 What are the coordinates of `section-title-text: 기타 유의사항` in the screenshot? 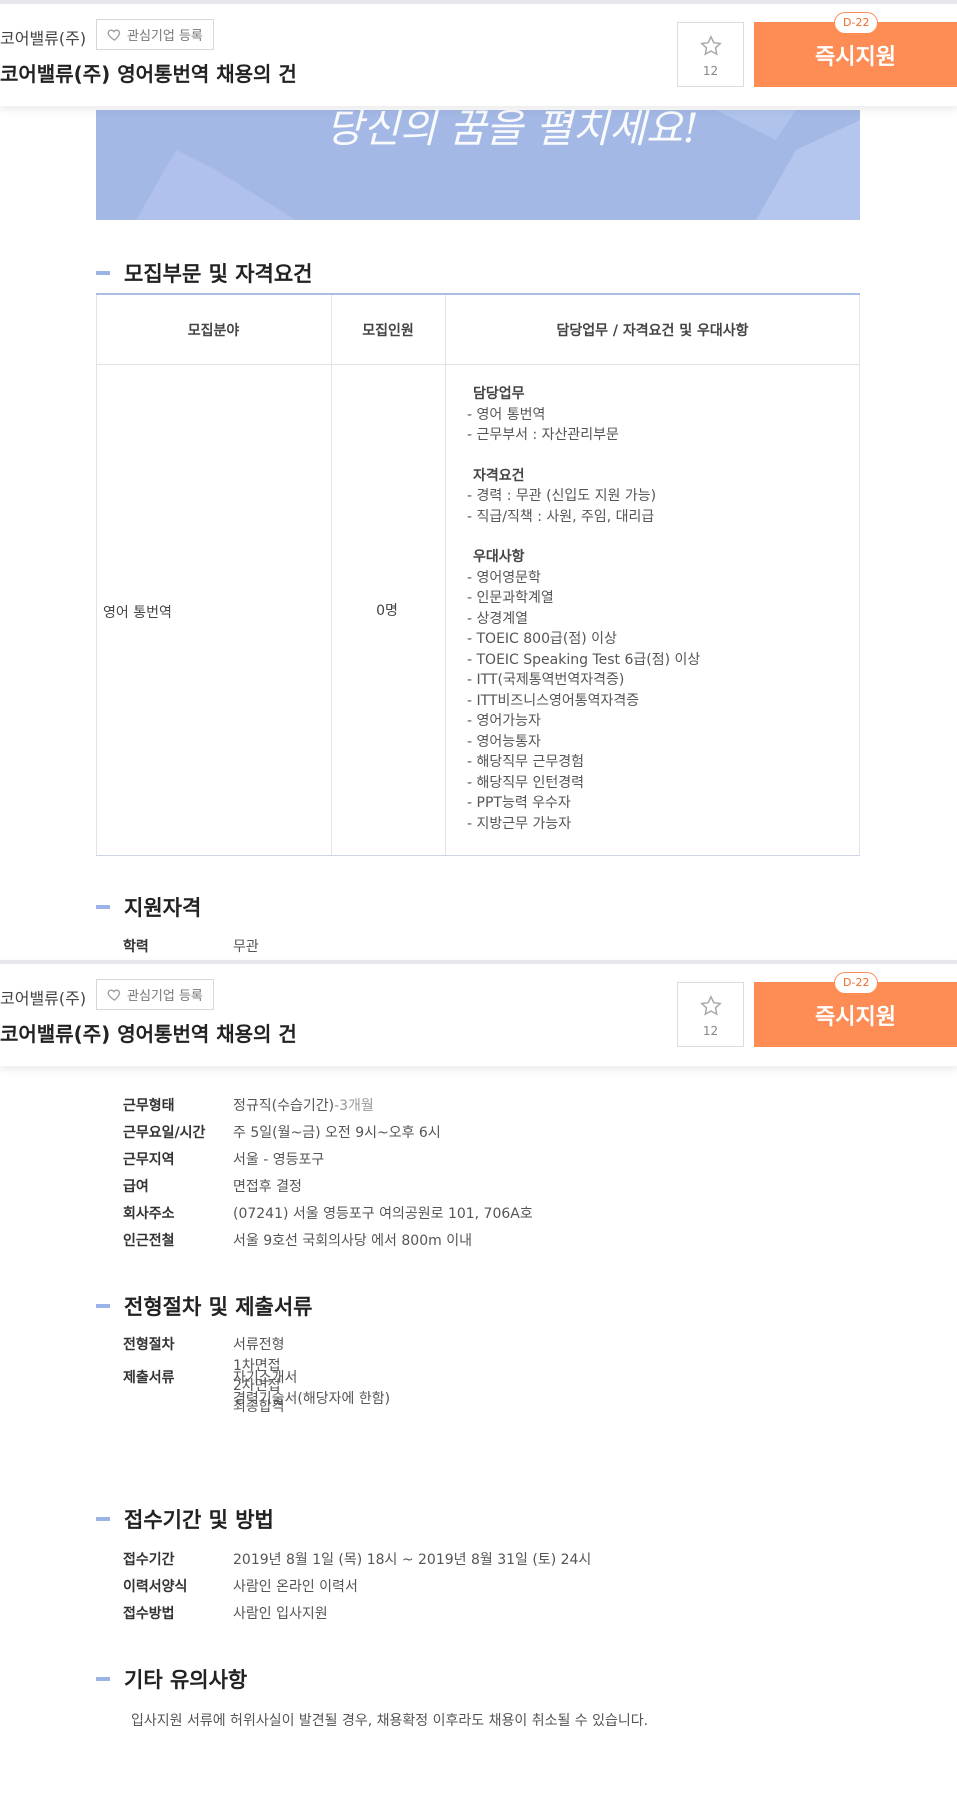 It's located at (186, 1680).